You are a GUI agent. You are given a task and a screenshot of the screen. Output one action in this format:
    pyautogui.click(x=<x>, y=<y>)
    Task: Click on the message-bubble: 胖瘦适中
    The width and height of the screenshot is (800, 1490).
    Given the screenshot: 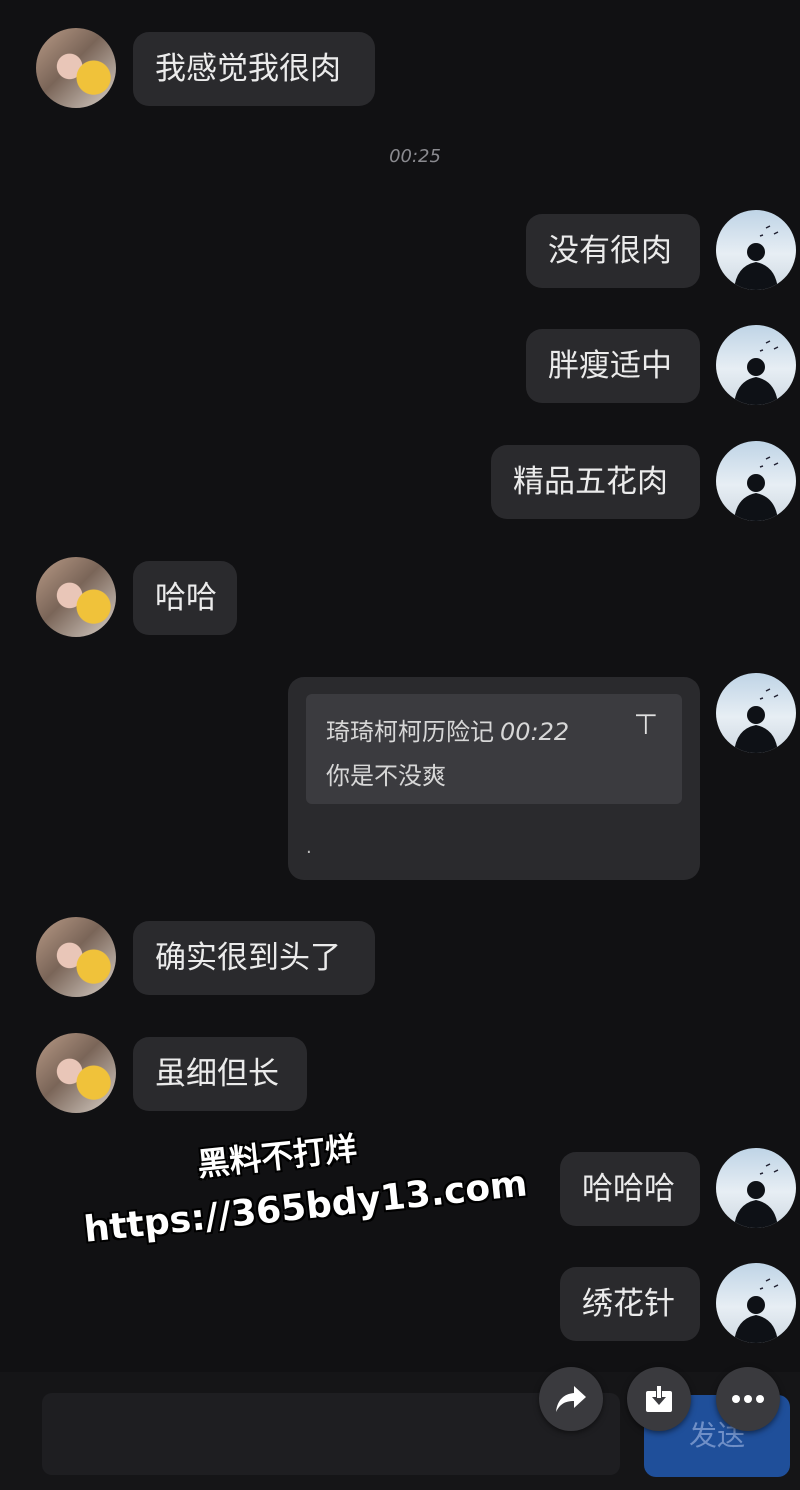 What is the action you would take?
    pyautogui.click(x=613, y=366)
    